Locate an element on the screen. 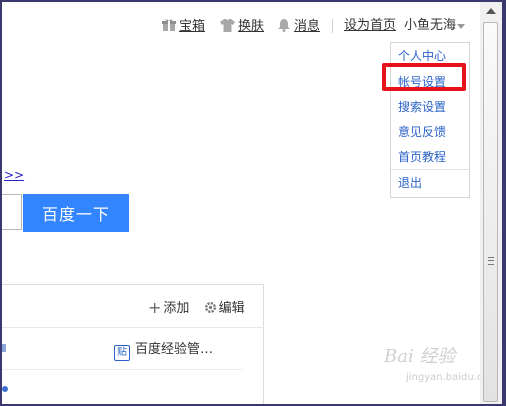 The width and height of the screenshot is (506, 406). menu-item-personal-center: 个人中心 is located at coordinates (422, 56).